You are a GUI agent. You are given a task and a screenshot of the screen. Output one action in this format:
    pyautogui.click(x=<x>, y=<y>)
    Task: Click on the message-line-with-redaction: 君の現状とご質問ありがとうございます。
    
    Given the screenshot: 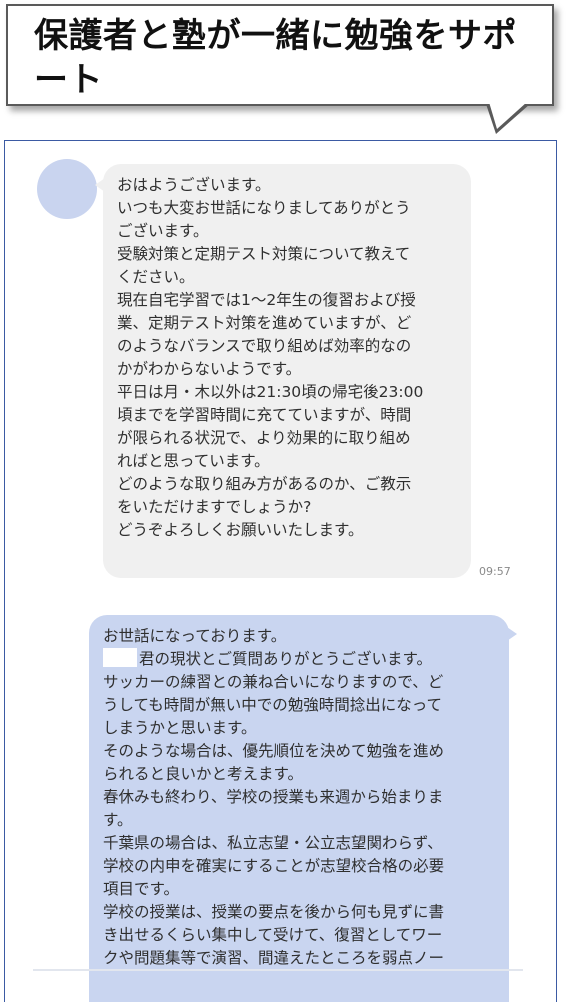 What is the action you would take?
    pyautogui.click(x=302, y=659)
    